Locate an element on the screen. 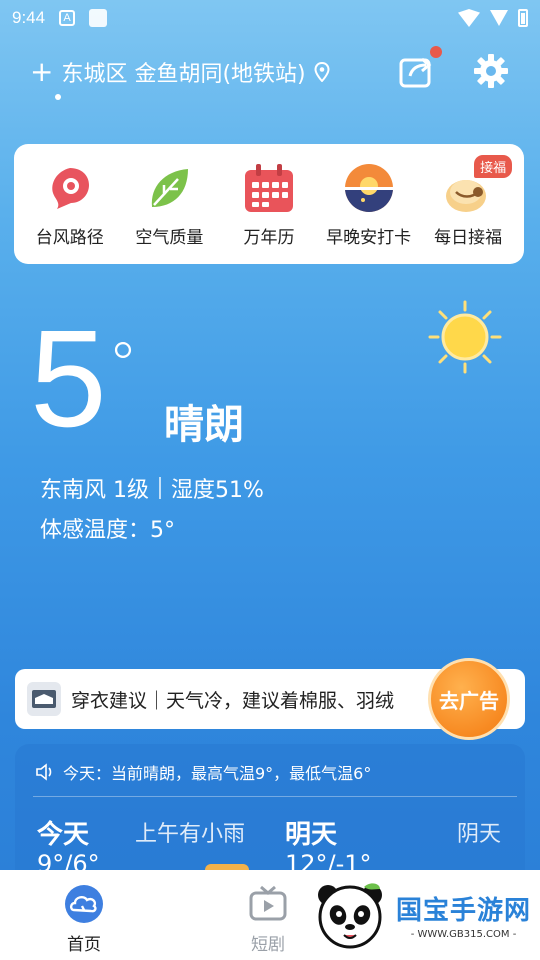  sunny-icon is located at coordinates (465, 337).